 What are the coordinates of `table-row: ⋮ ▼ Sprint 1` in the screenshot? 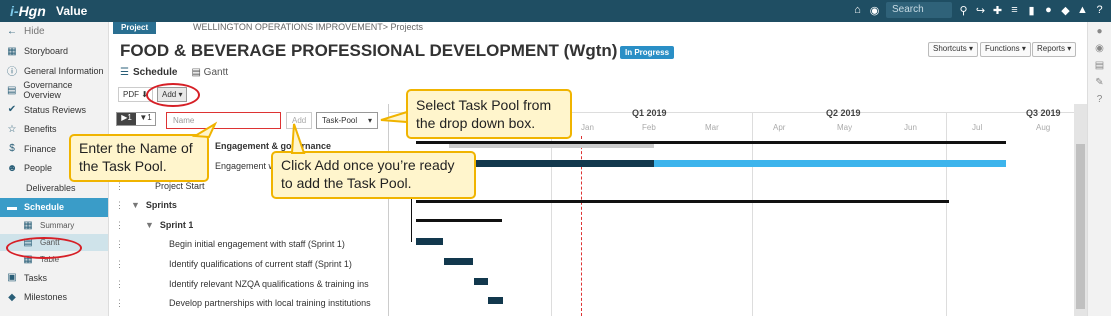 It's located at (251, 225).